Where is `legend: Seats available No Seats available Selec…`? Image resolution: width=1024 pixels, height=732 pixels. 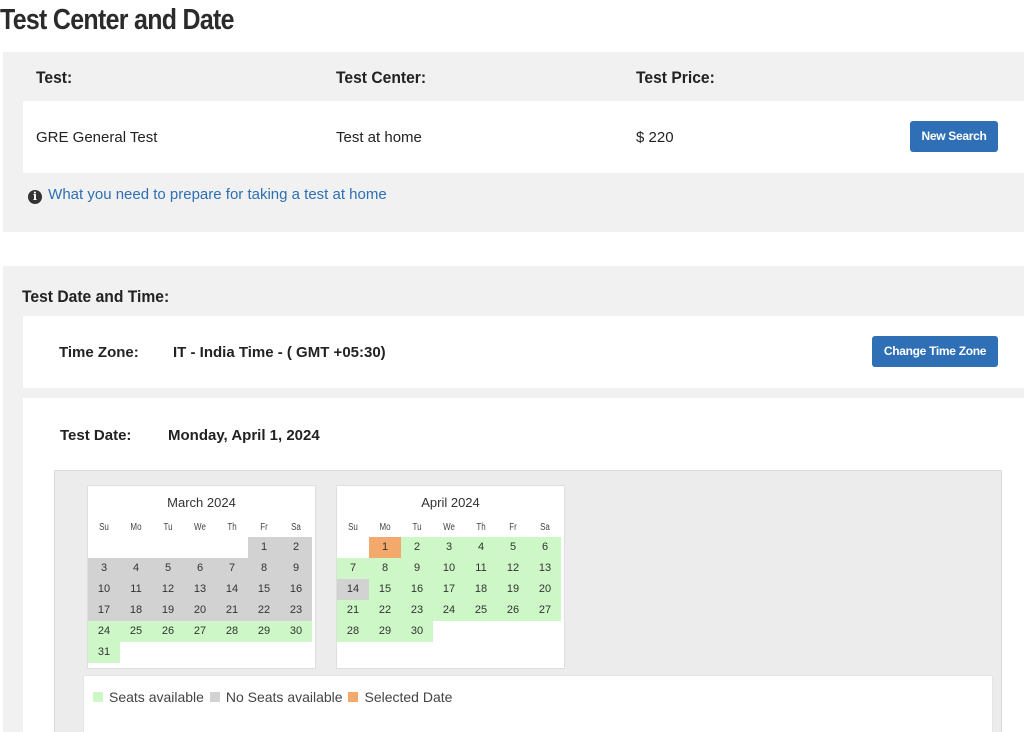
legend: Seats available No Seats available Selec… is located at coordinates (273, 697).